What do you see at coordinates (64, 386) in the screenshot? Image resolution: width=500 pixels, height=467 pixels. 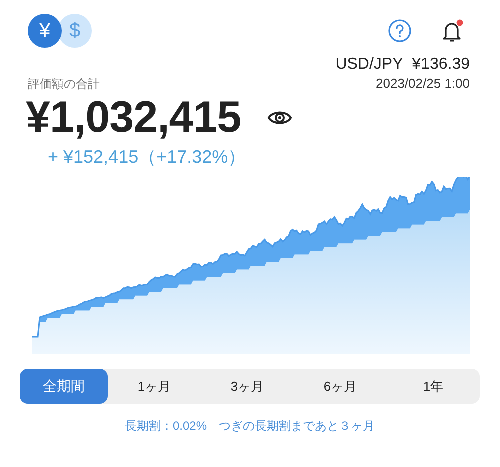 I see `period-tab: 全期間` at bounding box center [64, 386].